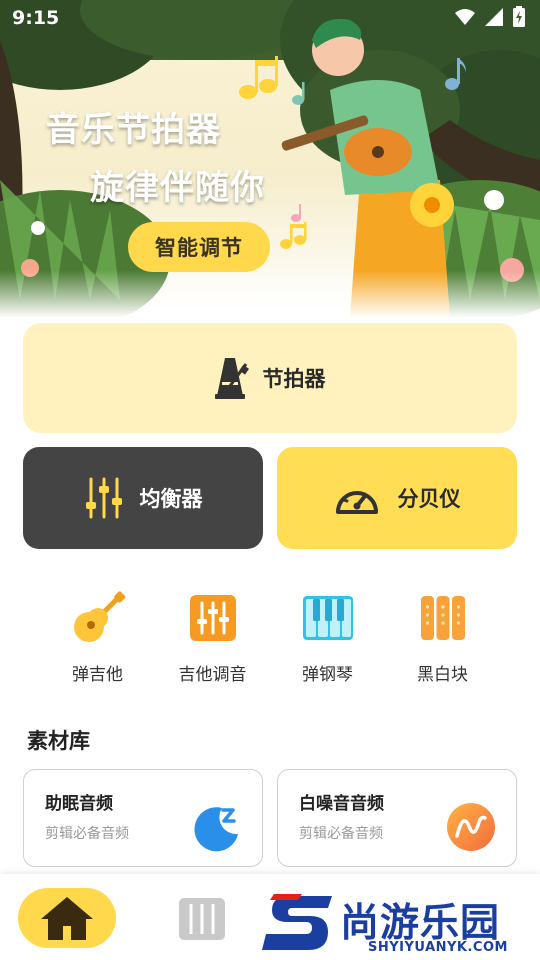 The width and height of the screenshot is (540, 960). I want to click on library-item-sleep-audio: 助眠音频 剪辑必备音频, so click(143, 818).